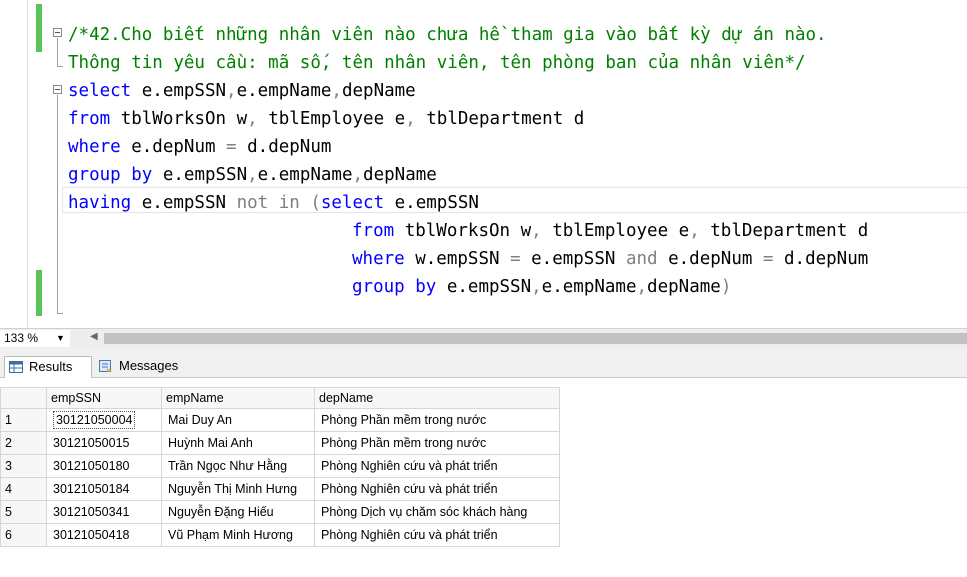 The image size is (967, 577). What do you see at coordinates (104, 535) in the screenshot?
I see `empssn-cell: 30121050418` at bounding box center [104, 535].